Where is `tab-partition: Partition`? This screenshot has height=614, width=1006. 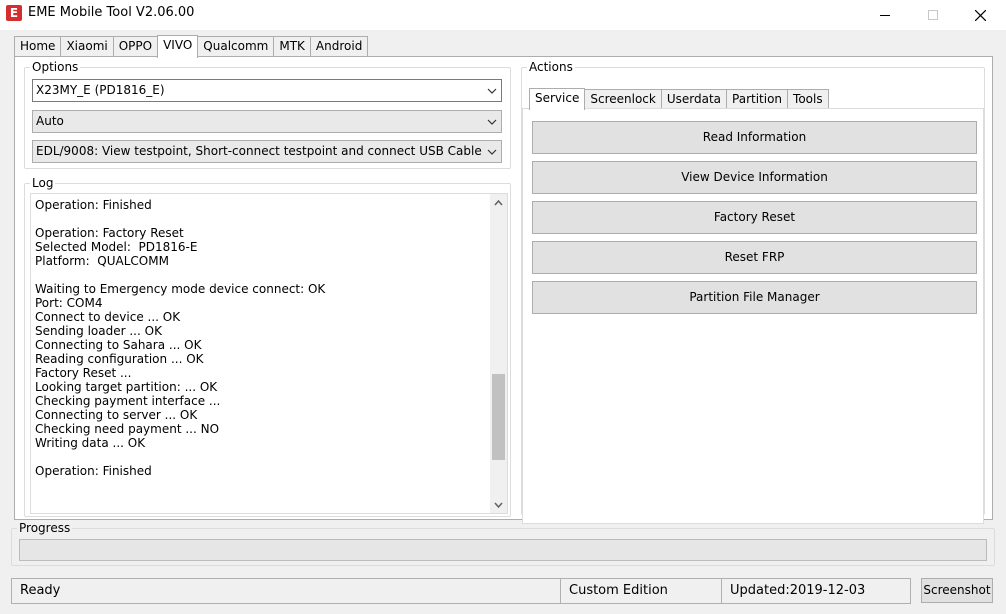
tab-partition: Partition is located at coordinates (757, 99).